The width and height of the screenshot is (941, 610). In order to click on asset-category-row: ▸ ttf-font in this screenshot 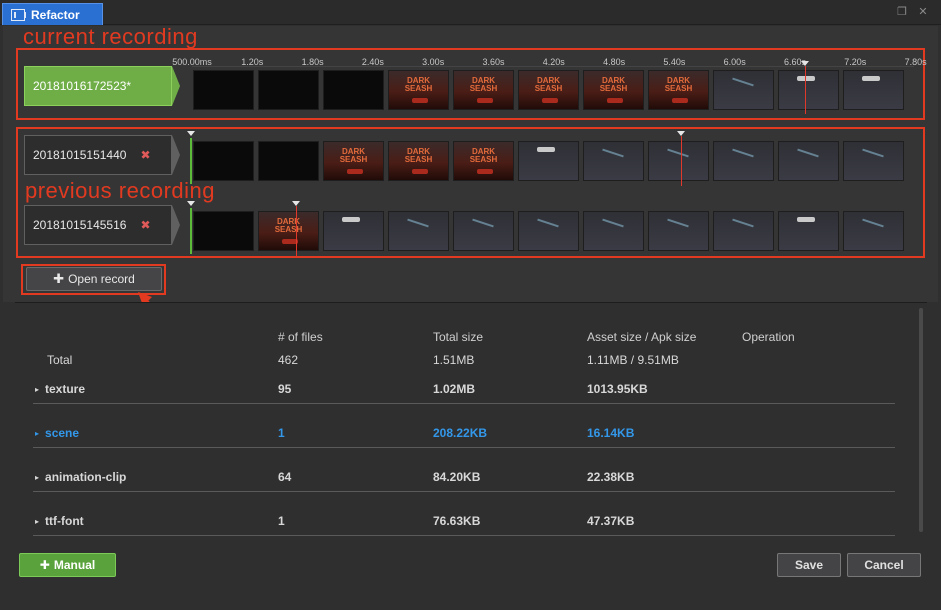, I will do `click(59, 521)`.